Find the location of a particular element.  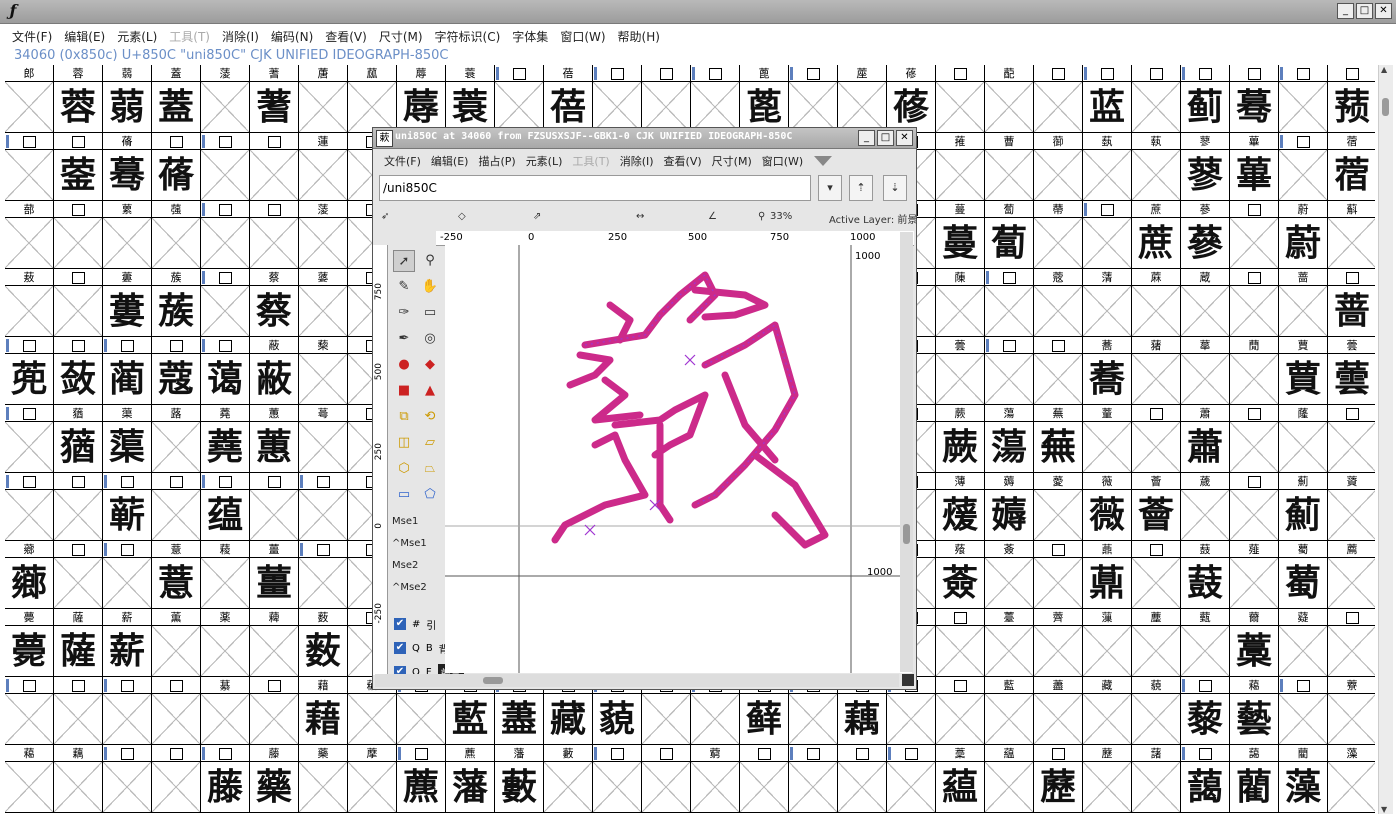

glyph-cell: 藨 is located at coordinates (421, 779).